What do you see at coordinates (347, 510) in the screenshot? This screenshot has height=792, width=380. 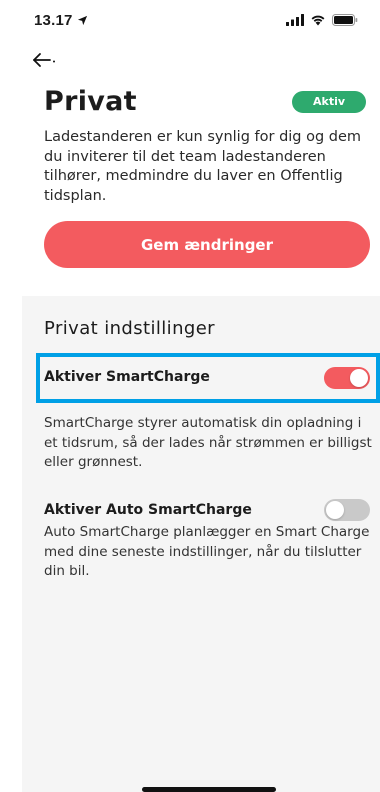 I see `auto-smartcharge-toggle` at bounding box center [347, 510].